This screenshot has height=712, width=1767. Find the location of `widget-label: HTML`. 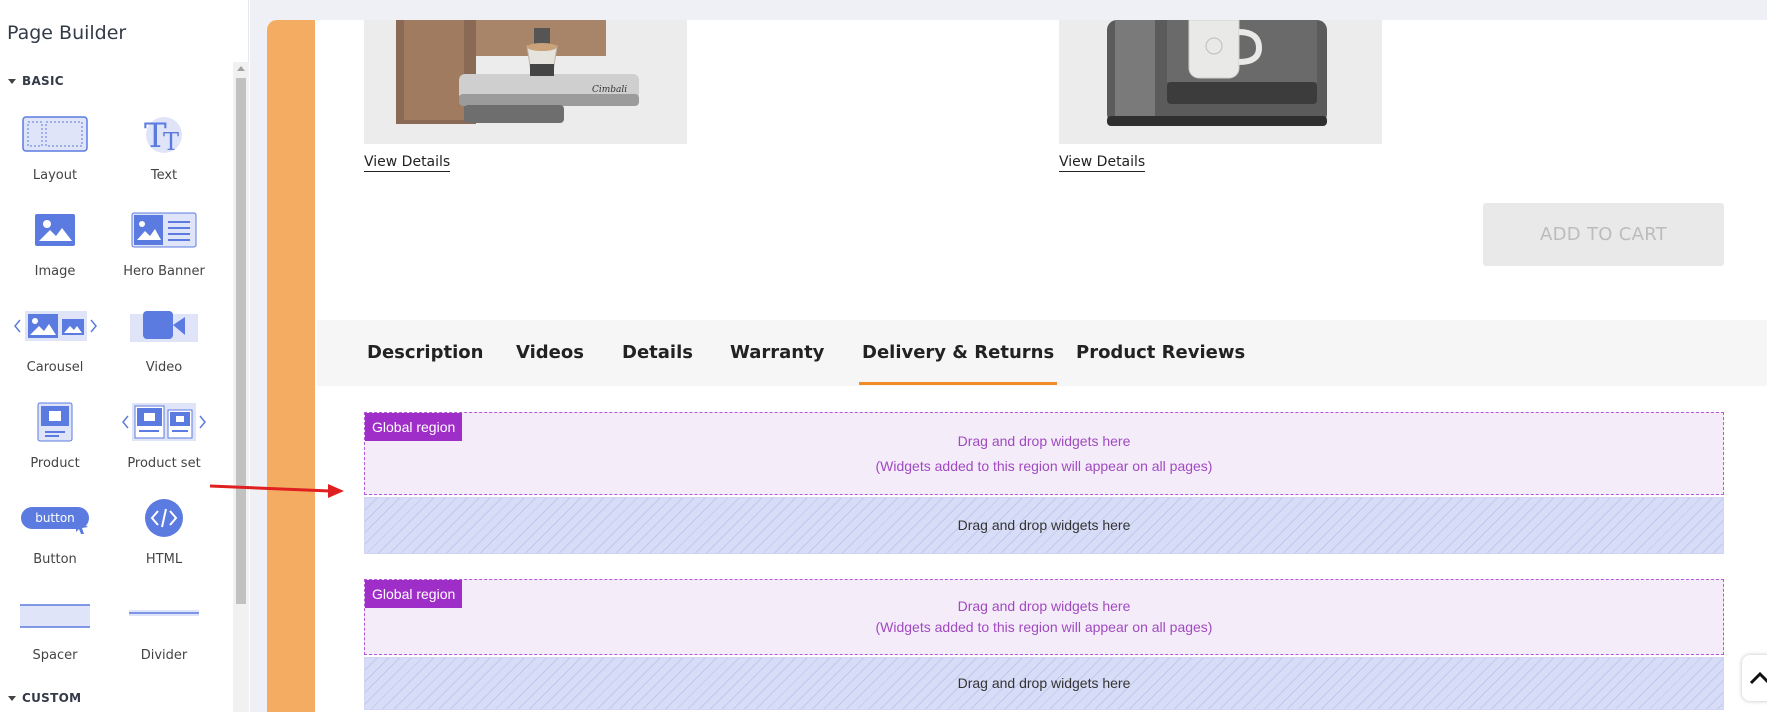

widget-label: HTML is located at coordinates (164, 559).